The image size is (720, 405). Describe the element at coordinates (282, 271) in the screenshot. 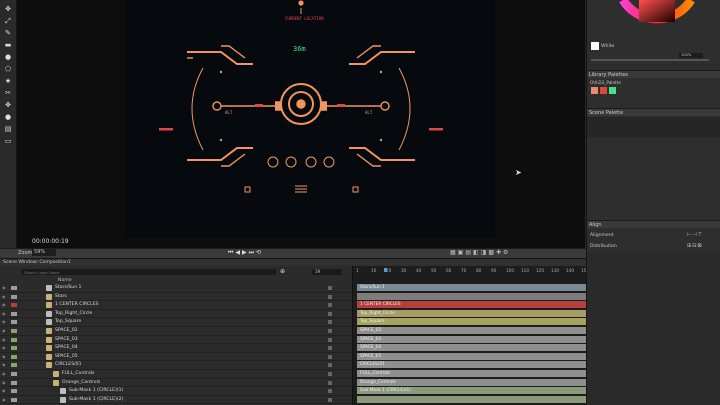

I see `add-layer-icon: ⊕` at that location.